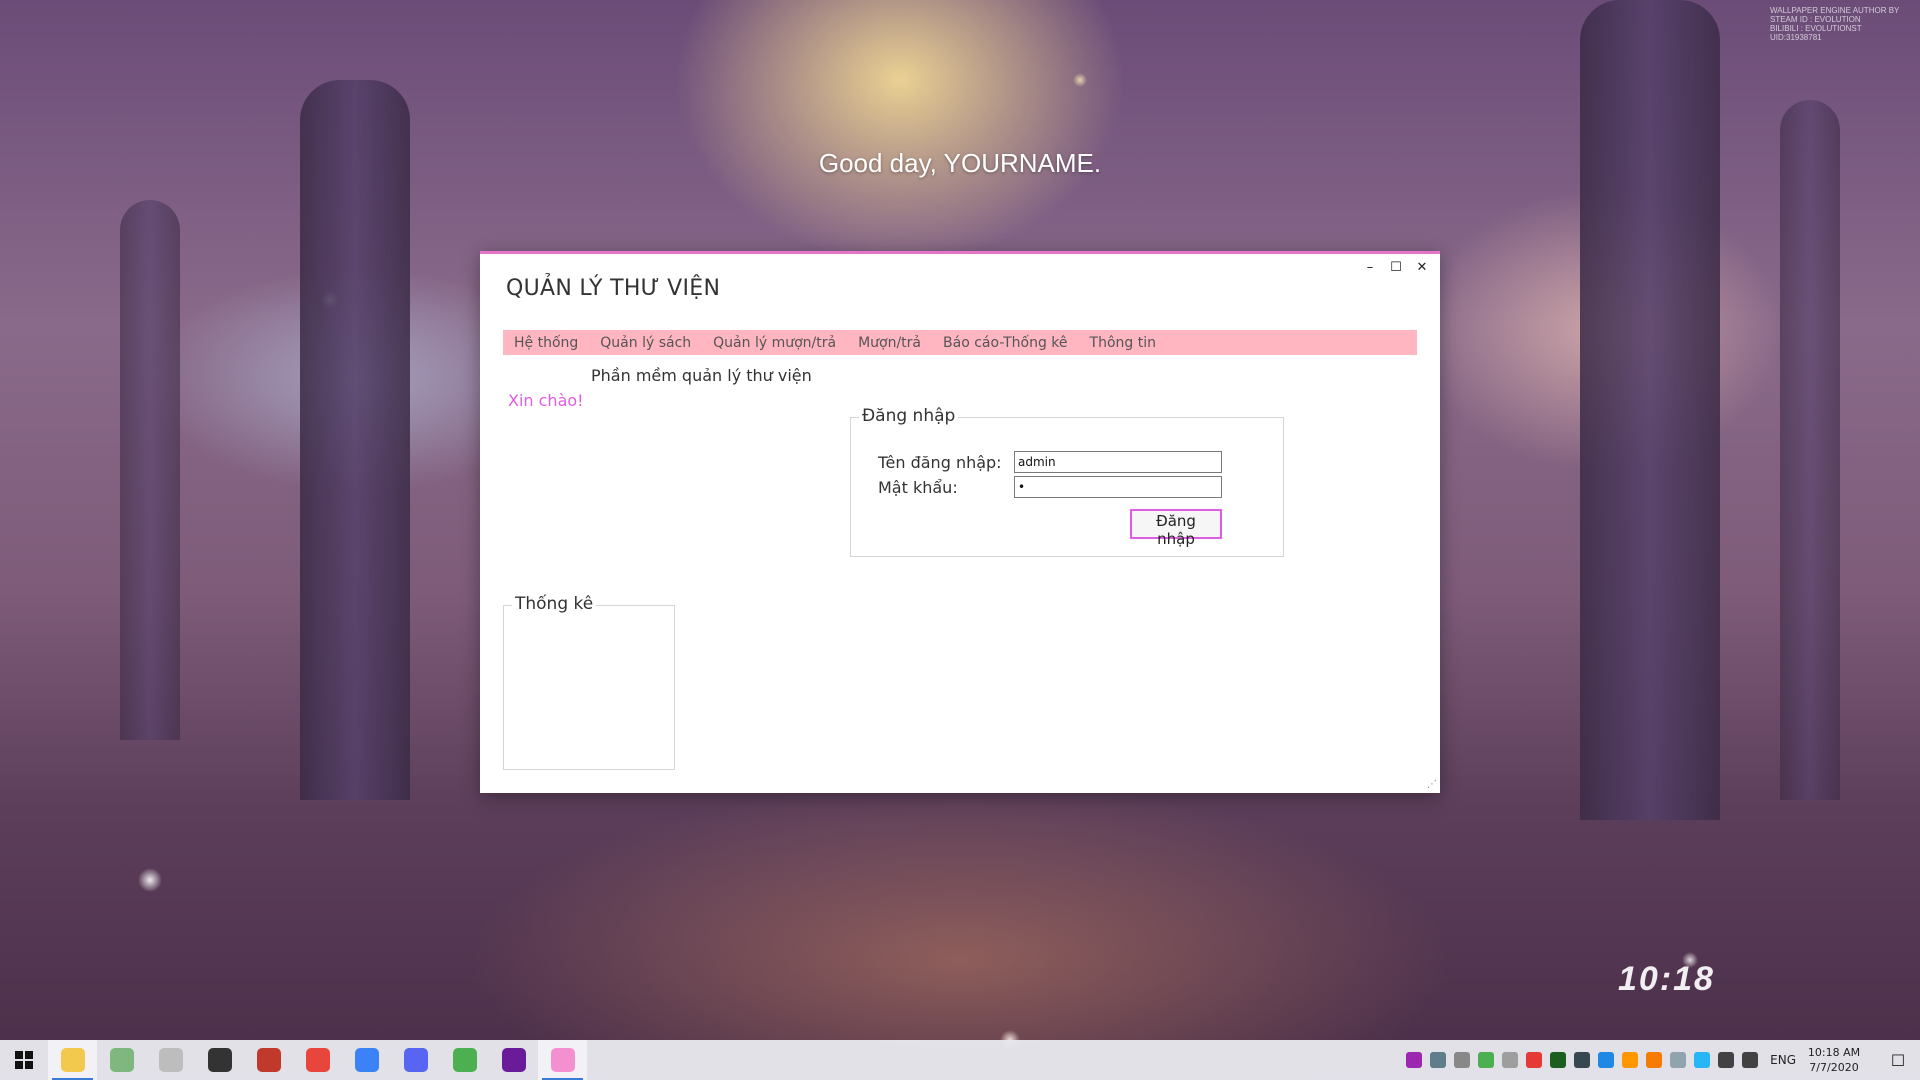 Image resolution: width=1920 pixels, height=1080 pixels. I want to click on tray-nvidia-icon, so click(1558, 1060).